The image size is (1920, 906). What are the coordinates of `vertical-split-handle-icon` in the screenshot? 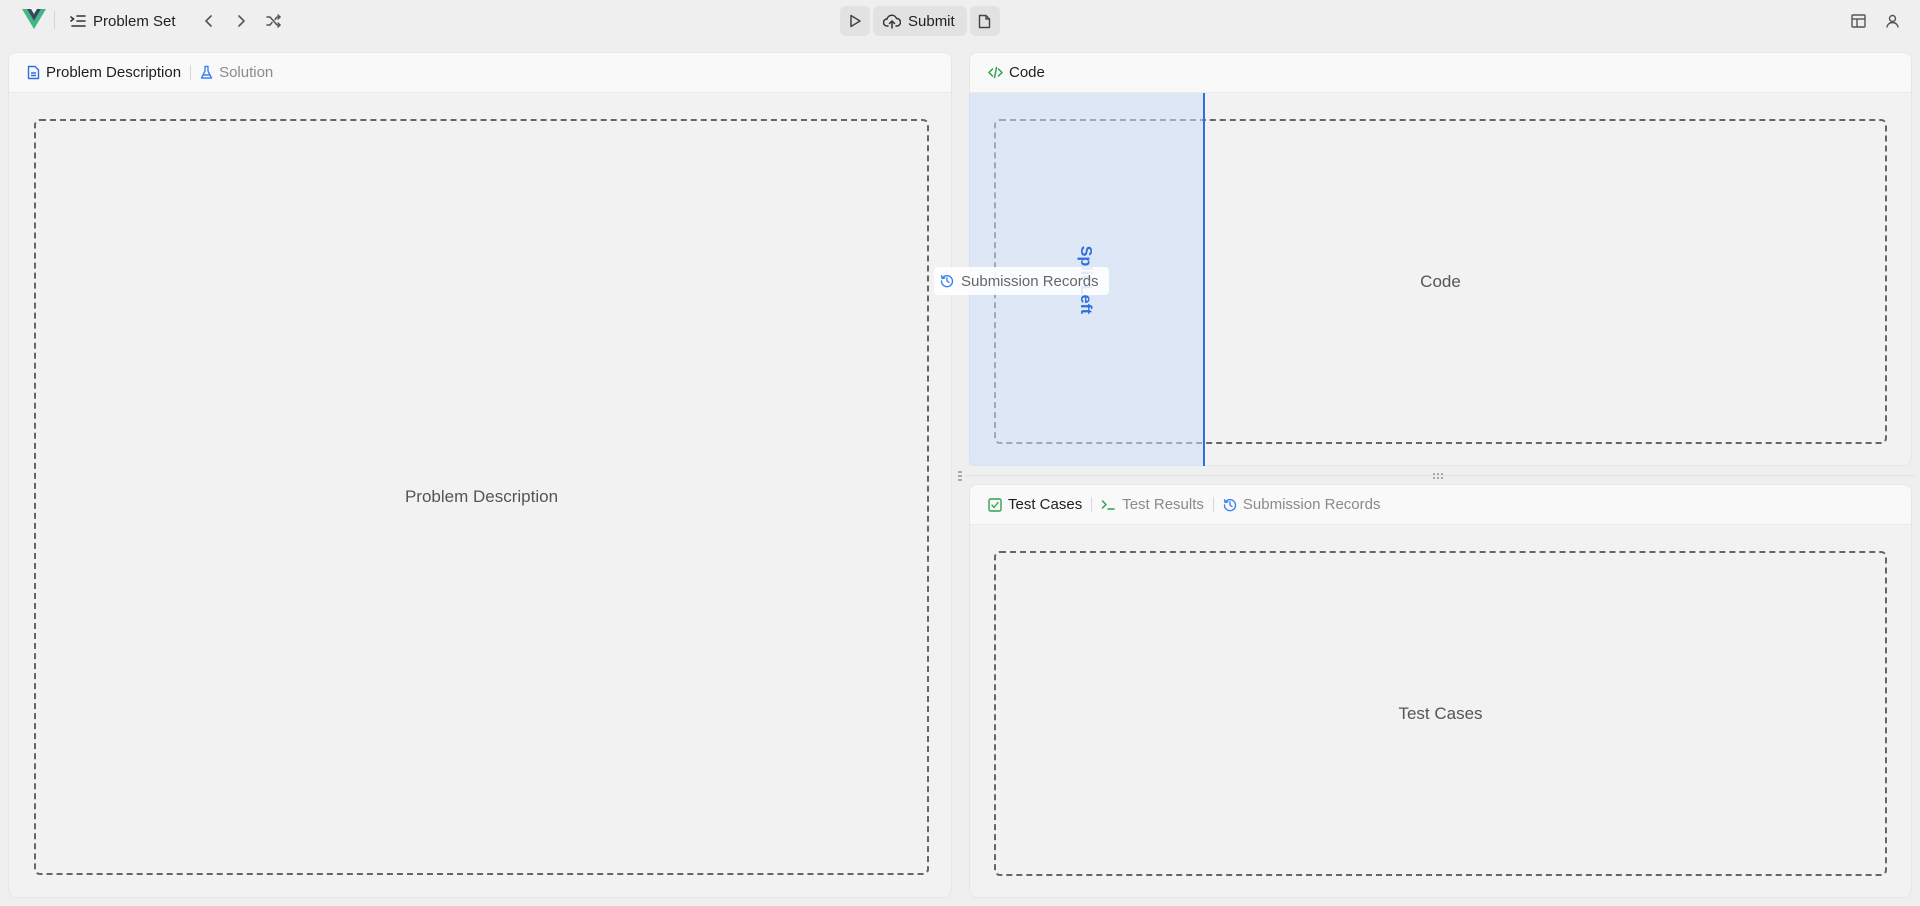 It's located at (960, 476).